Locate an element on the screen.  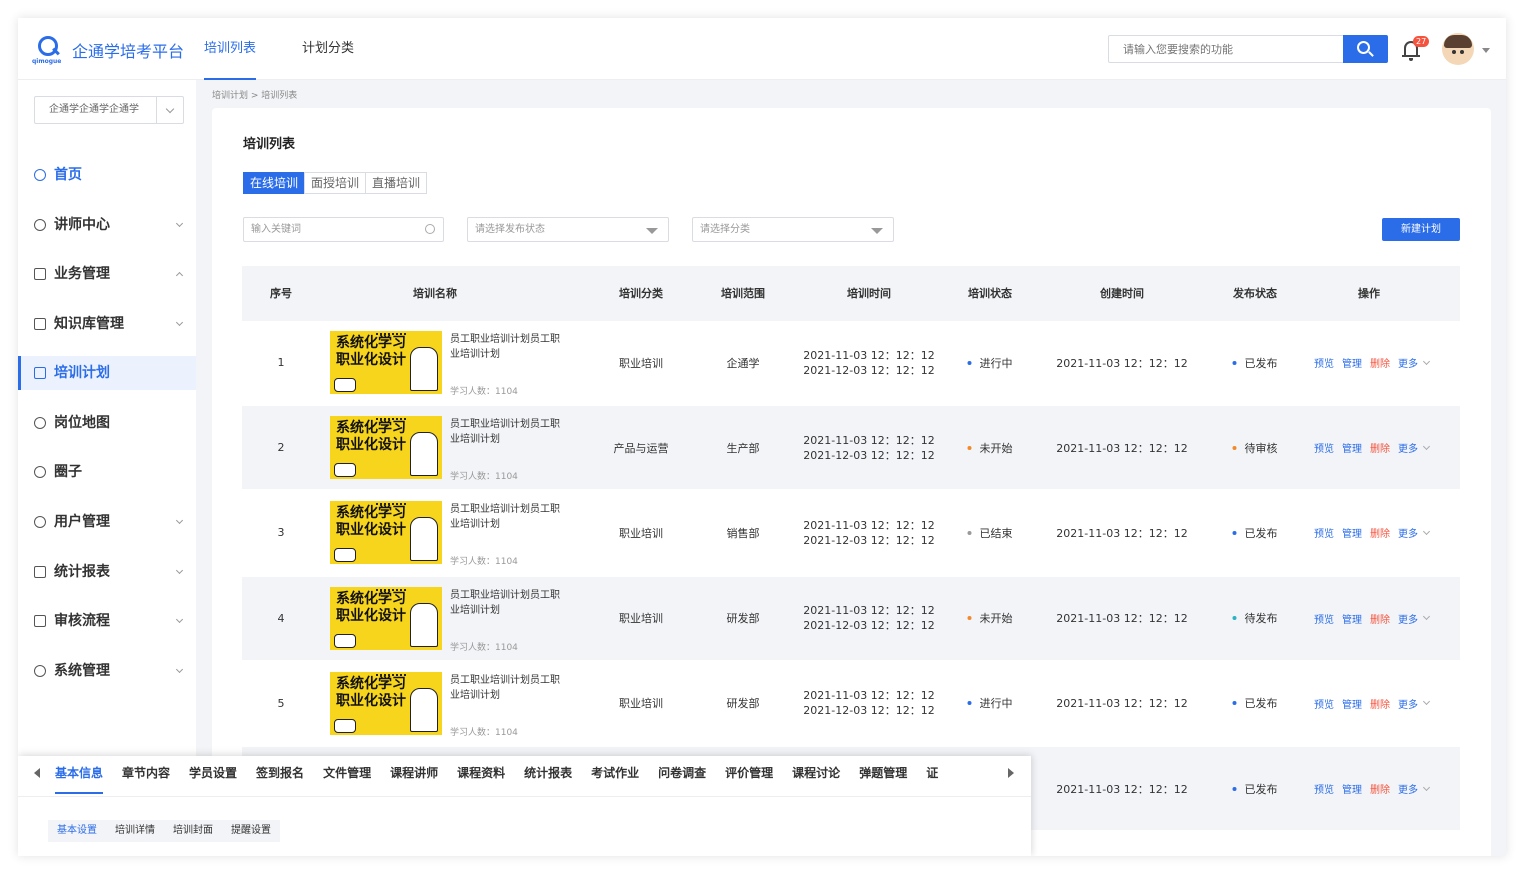
course-tab: 基本信息 is located at coordinates (79, 775).